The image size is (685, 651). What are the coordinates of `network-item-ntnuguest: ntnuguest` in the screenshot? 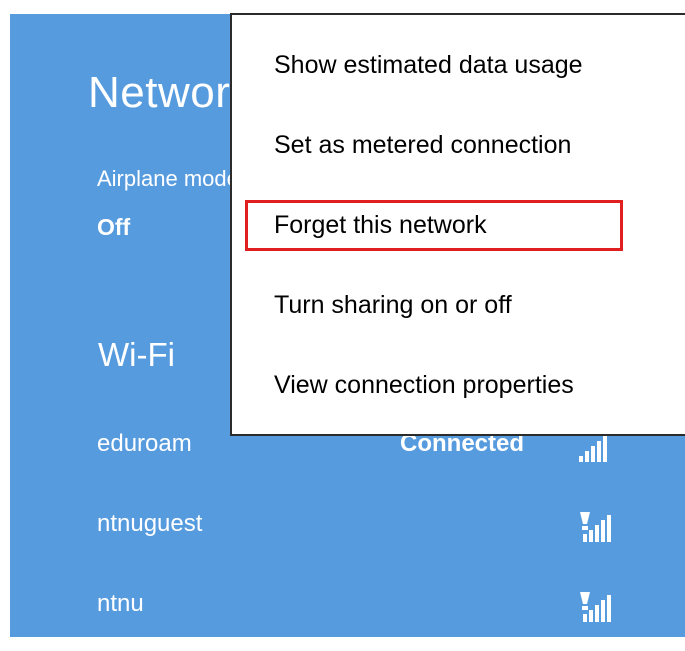 It's located at (347, 530).